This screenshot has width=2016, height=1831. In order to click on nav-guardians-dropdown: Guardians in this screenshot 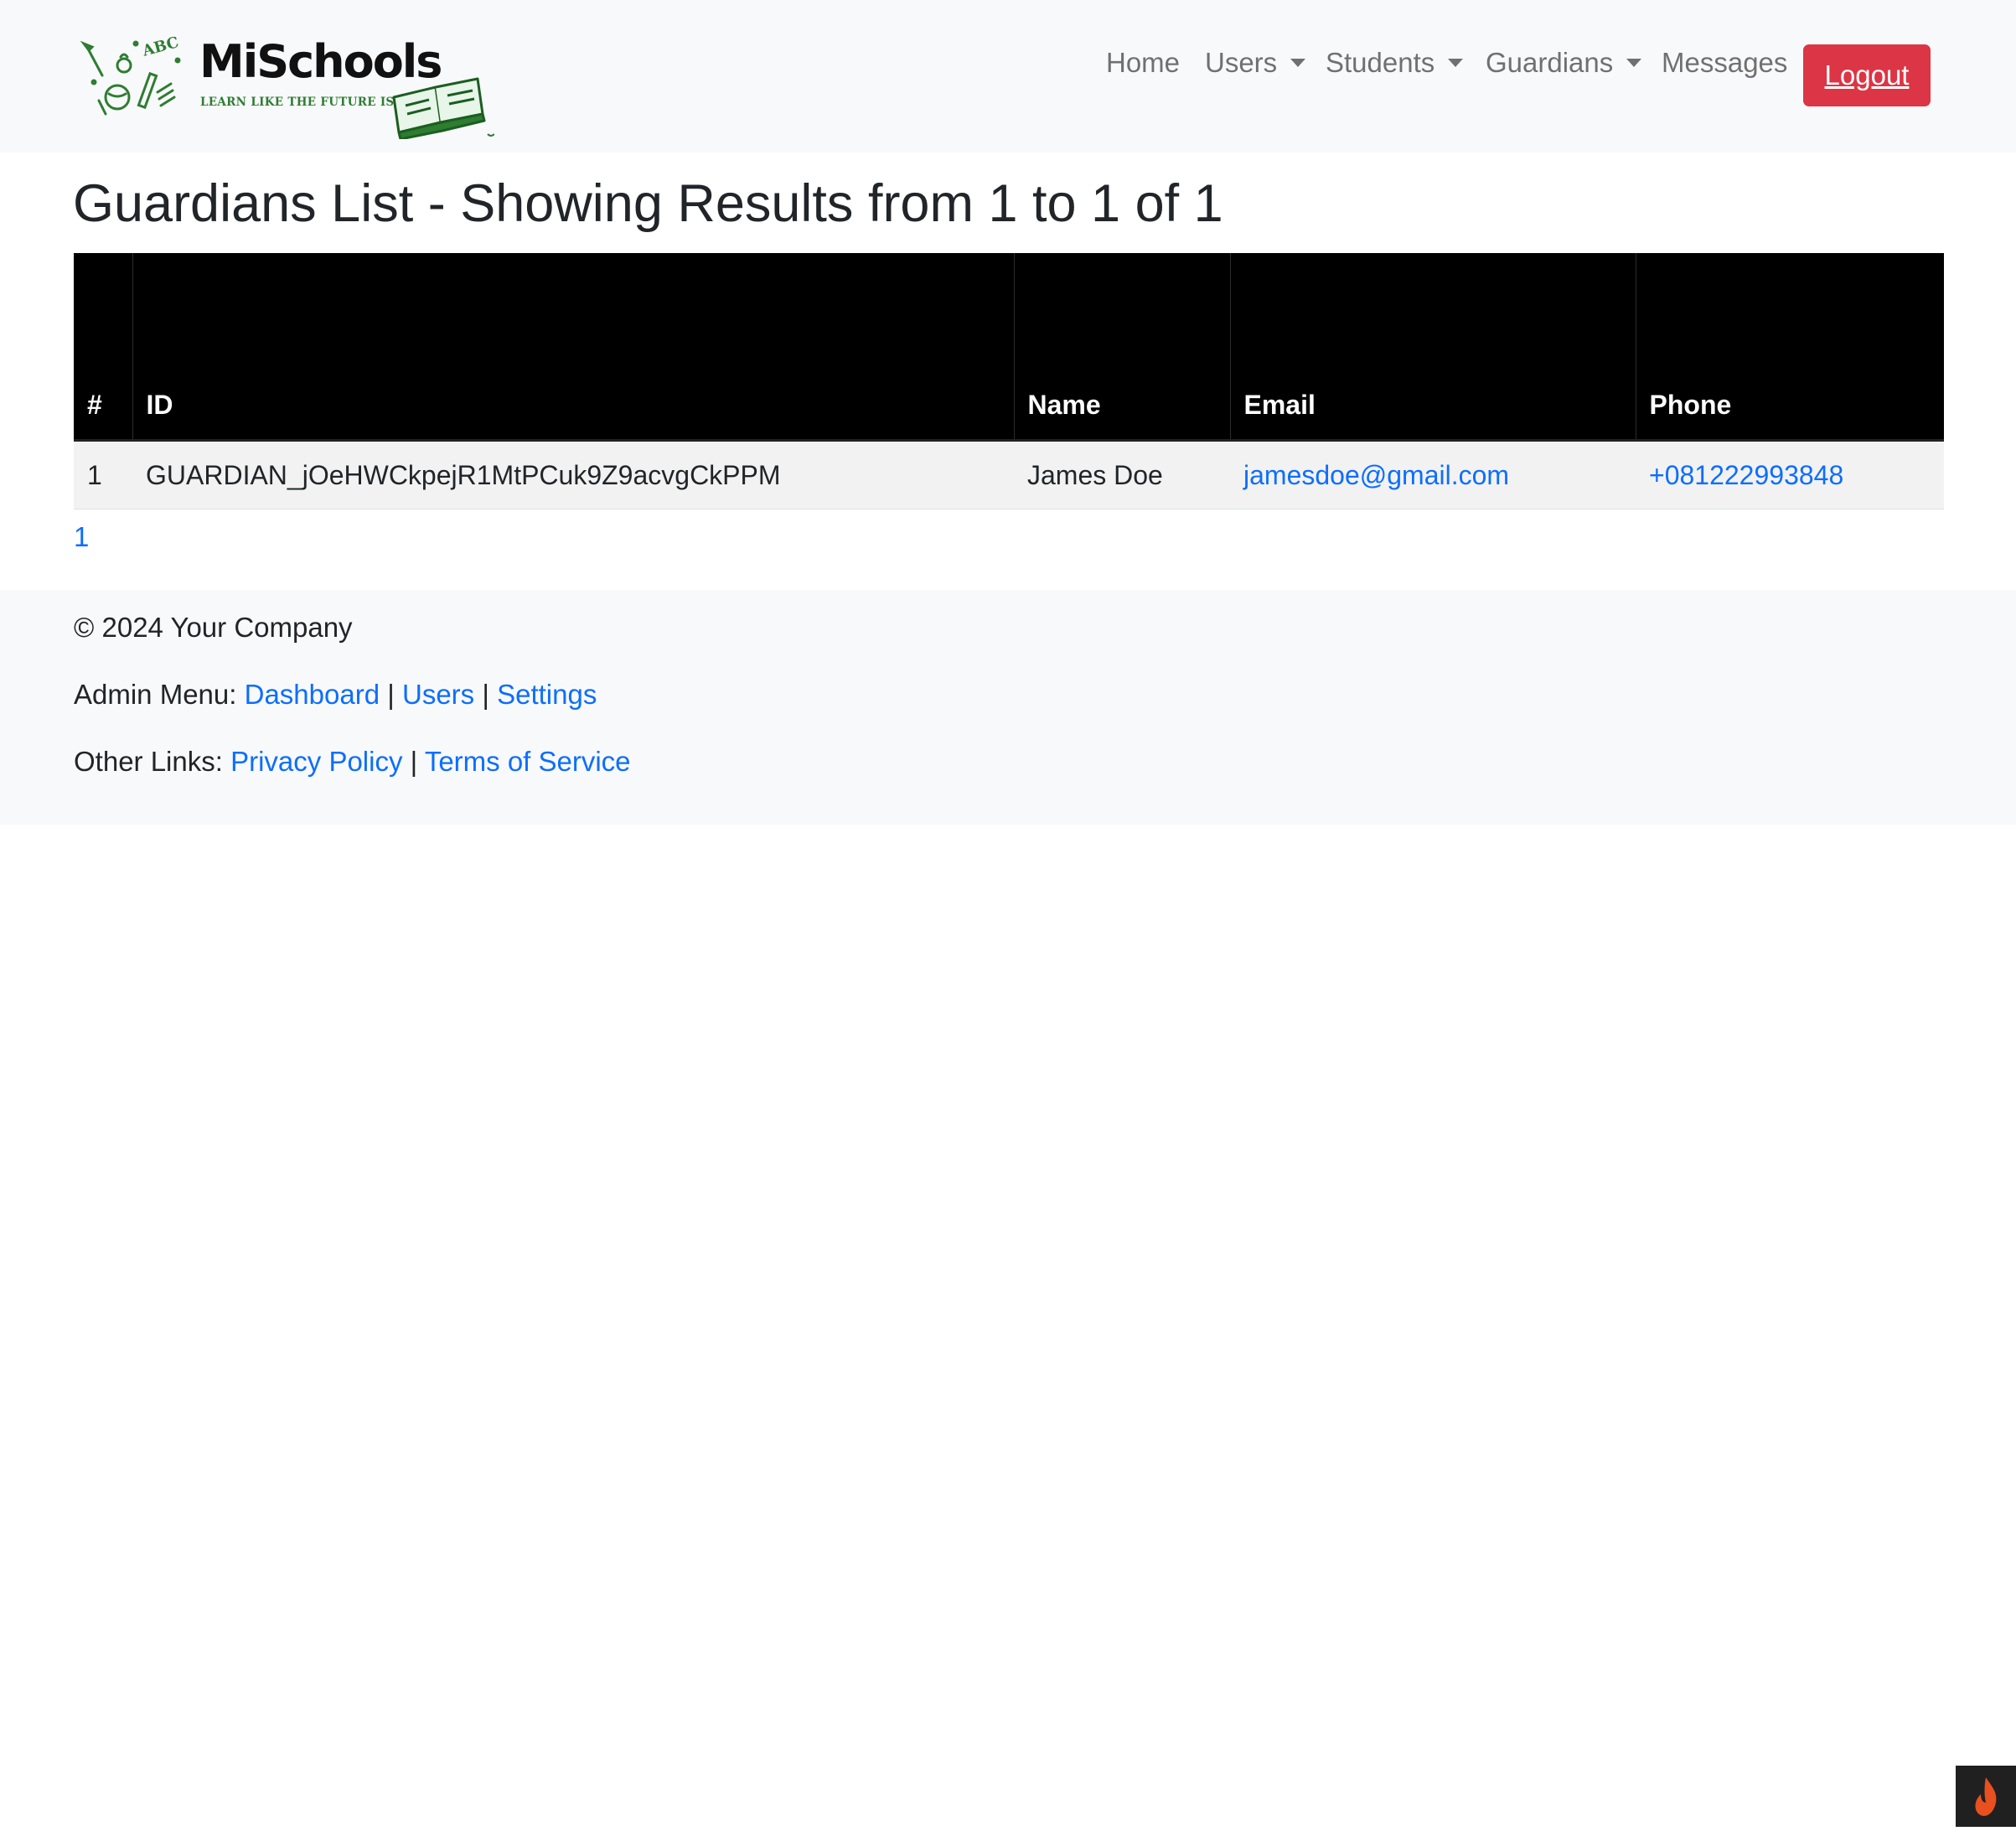, I will do `click(1564, 63)`.